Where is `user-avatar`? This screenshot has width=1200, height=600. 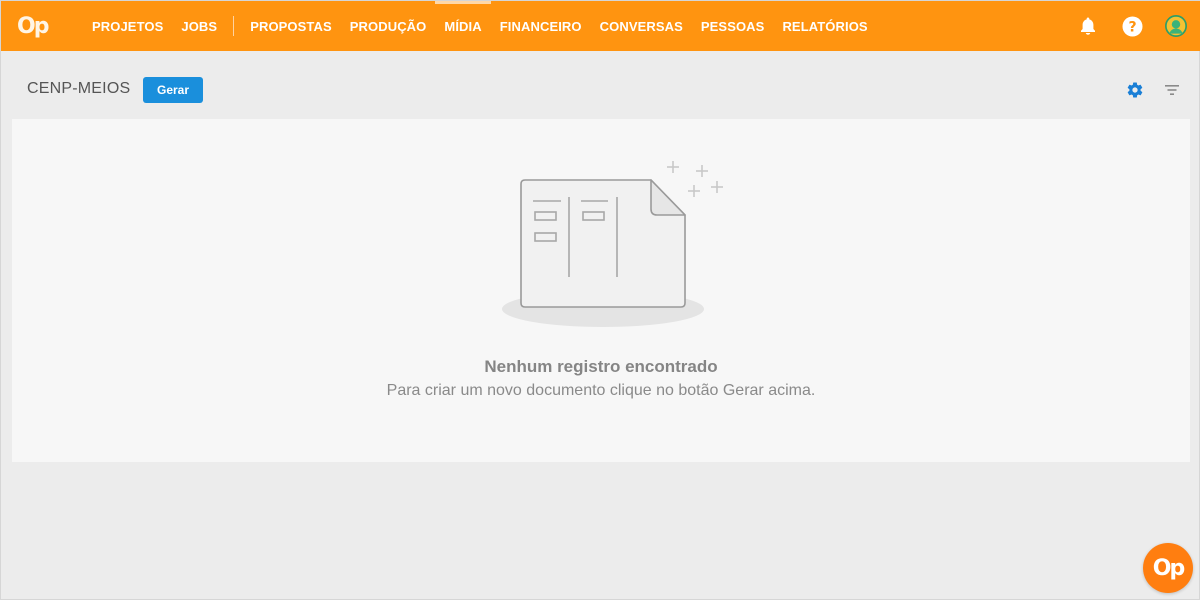 user-avatar is located at coordinates (1176, 26).